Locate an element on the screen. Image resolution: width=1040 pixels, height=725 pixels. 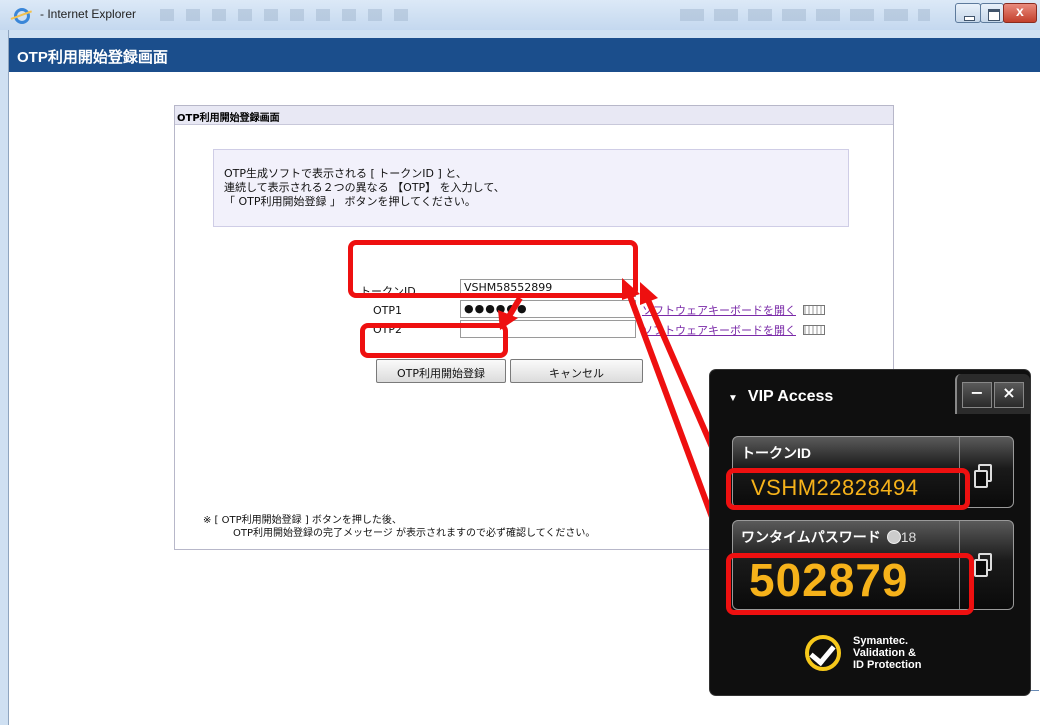
symantec-check-logo is located at coordinates (823, 653).